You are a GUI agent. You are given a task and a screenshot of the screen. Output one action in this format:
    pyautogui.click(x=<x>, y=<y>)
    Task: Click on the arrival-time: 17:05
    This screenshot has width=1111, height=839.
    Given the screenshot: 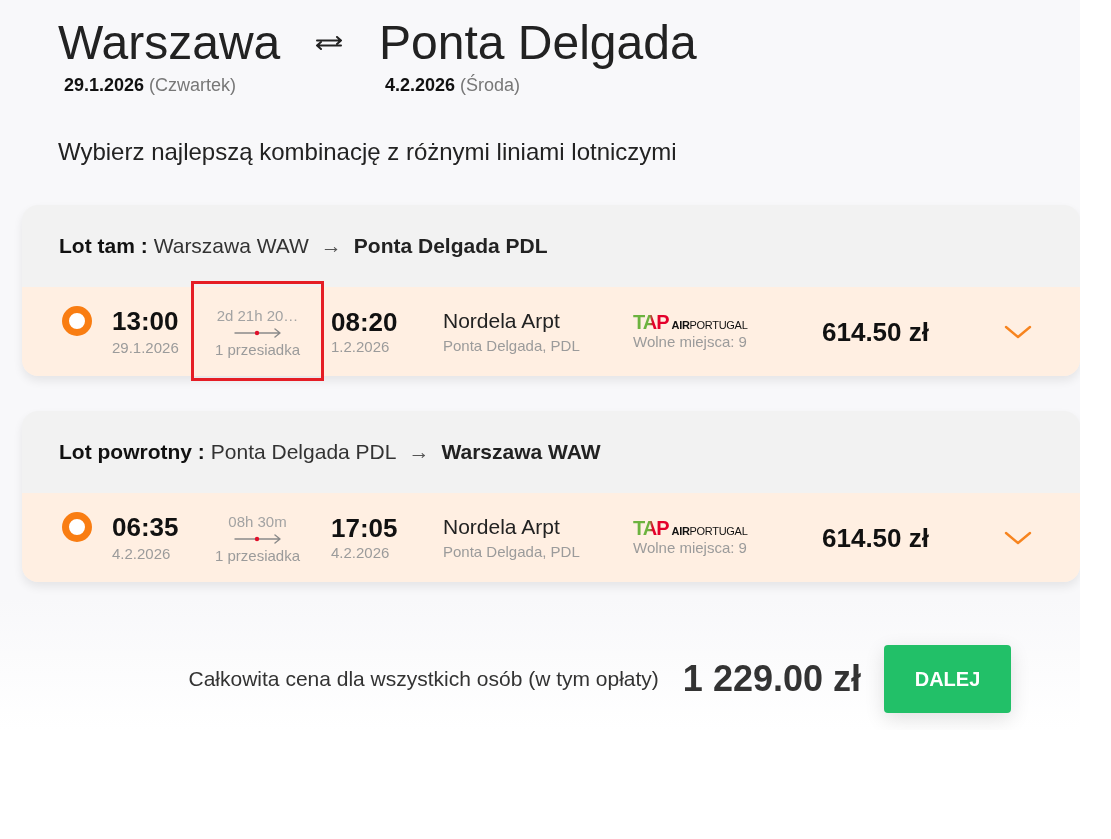 What is the action you would take?
    pyautogui.click(x=365, y=527)
    